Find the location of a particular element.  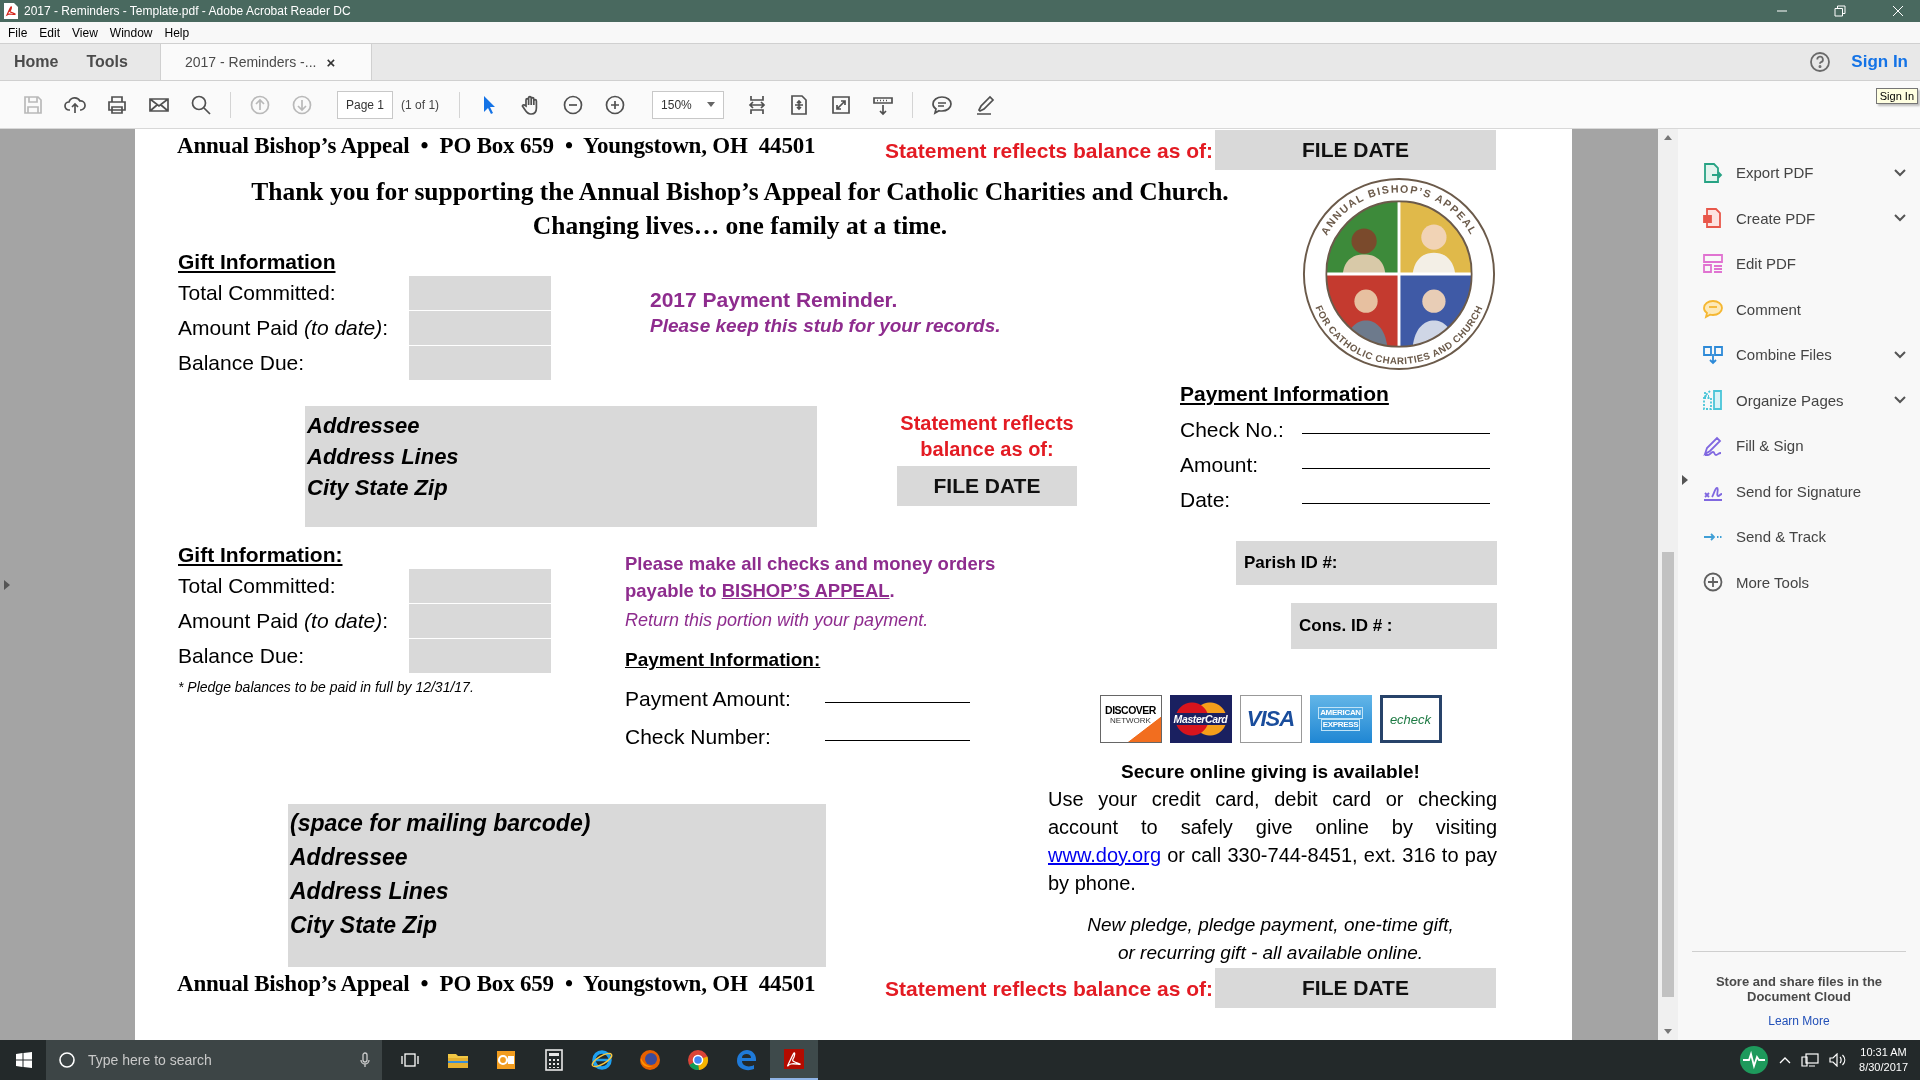

field-label: Amount: is located at coordinates (1220, 465).